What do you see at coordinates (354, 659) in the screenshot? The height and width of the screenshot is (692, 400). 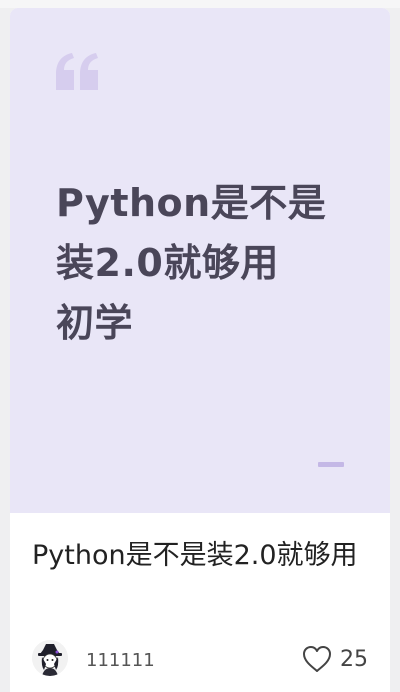 I see `like-count: 25` at bounding box center [354, 659].